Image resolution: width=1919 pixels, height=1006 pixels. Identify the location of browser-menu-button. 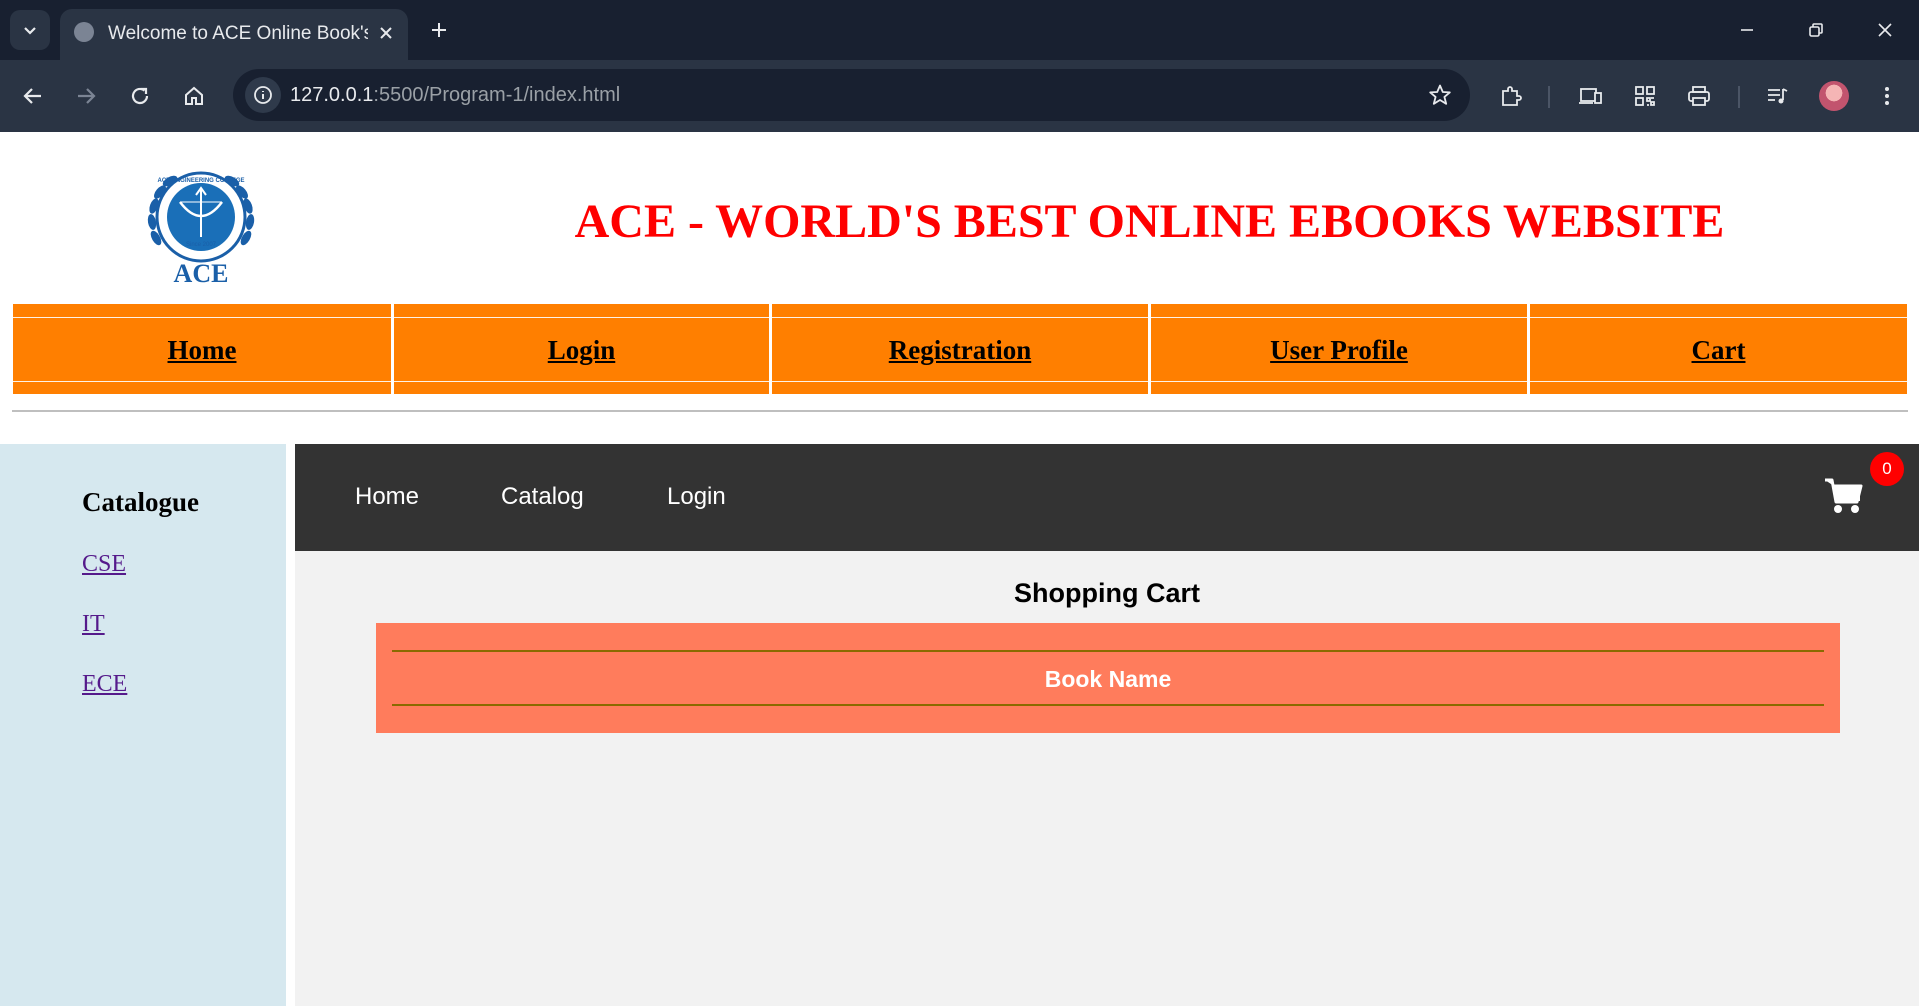
(1887, 96).